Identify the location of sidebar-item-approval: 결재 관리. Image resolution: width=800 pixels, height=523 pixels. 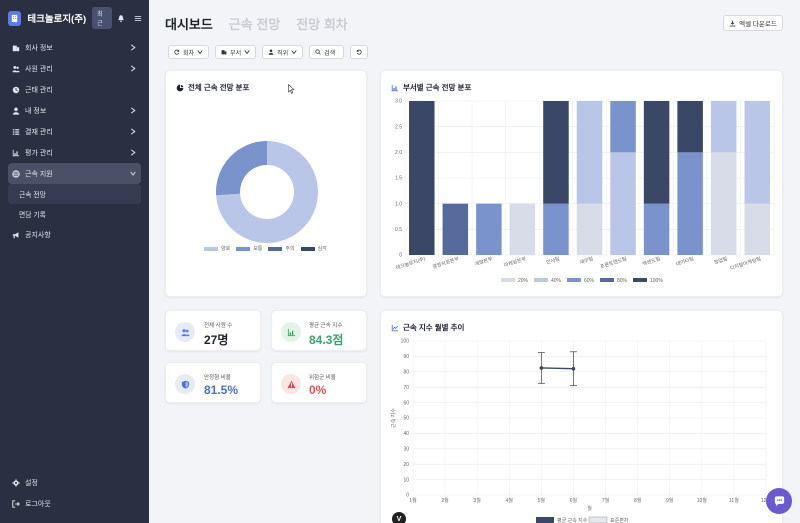
(74, 131).